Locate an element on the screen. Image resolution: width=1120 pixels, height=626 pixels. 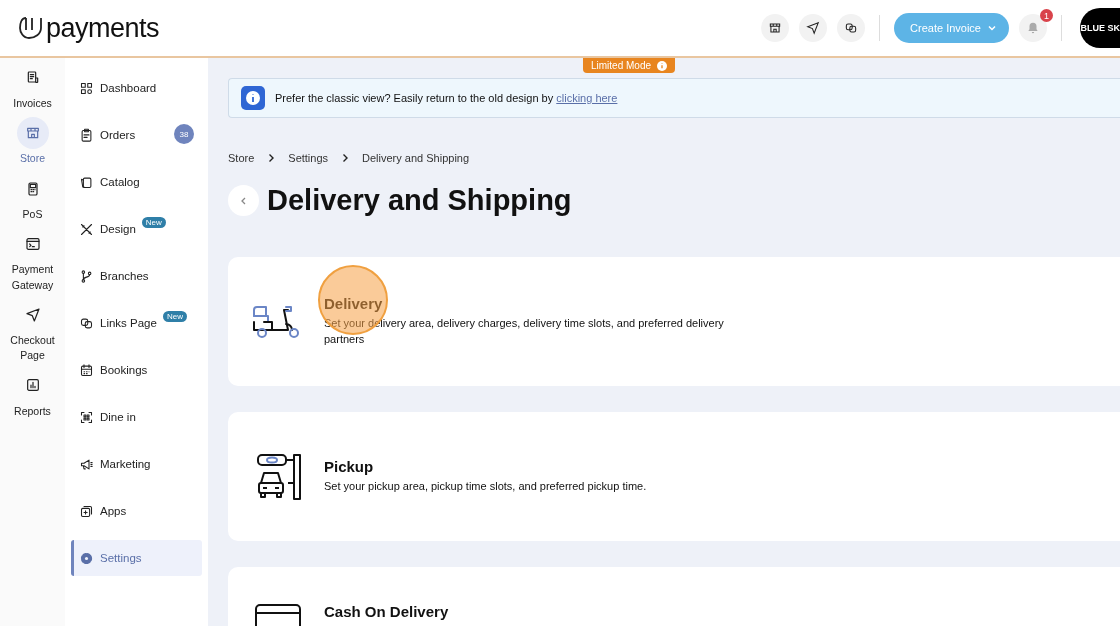
nav-rail-item: Reports is located at coordinates (32, 398).